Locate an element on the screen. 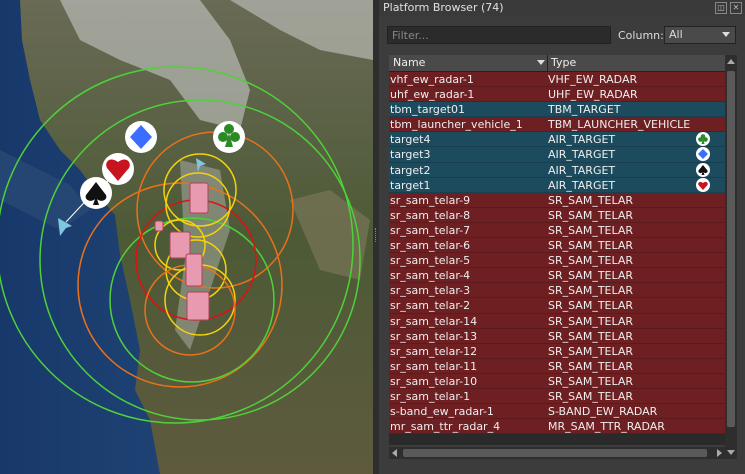  table-row: target4 AIR_TARGET is located at coordinates (557, 140).